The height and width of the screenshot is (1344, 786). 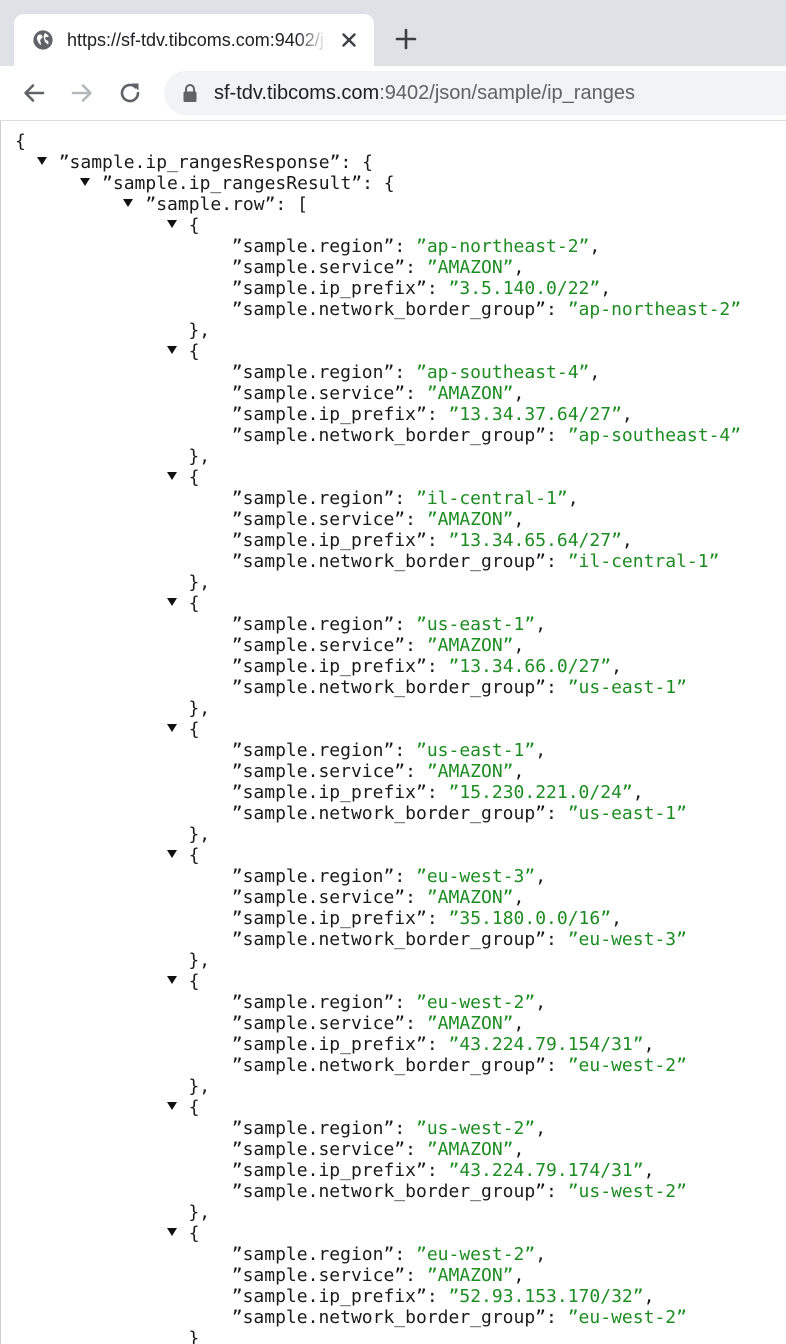 What do you see at coordinates (535, 414) in the screenshot?
I see `json-string-value: ”13.34.37.64/27”` at bounding box center [535, 414].